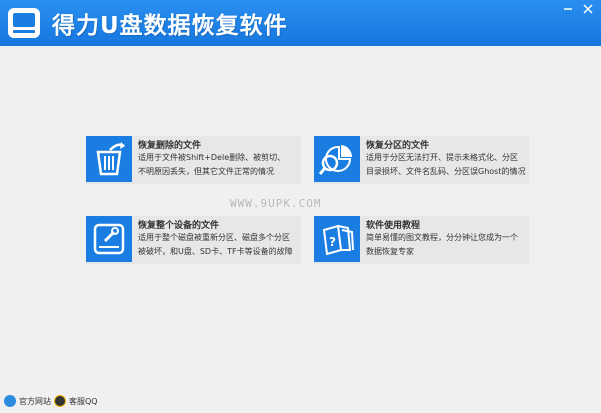  Describe the element at coordinates (10, 401) in the screenshot. I see `ie-globe-icon` at that location.